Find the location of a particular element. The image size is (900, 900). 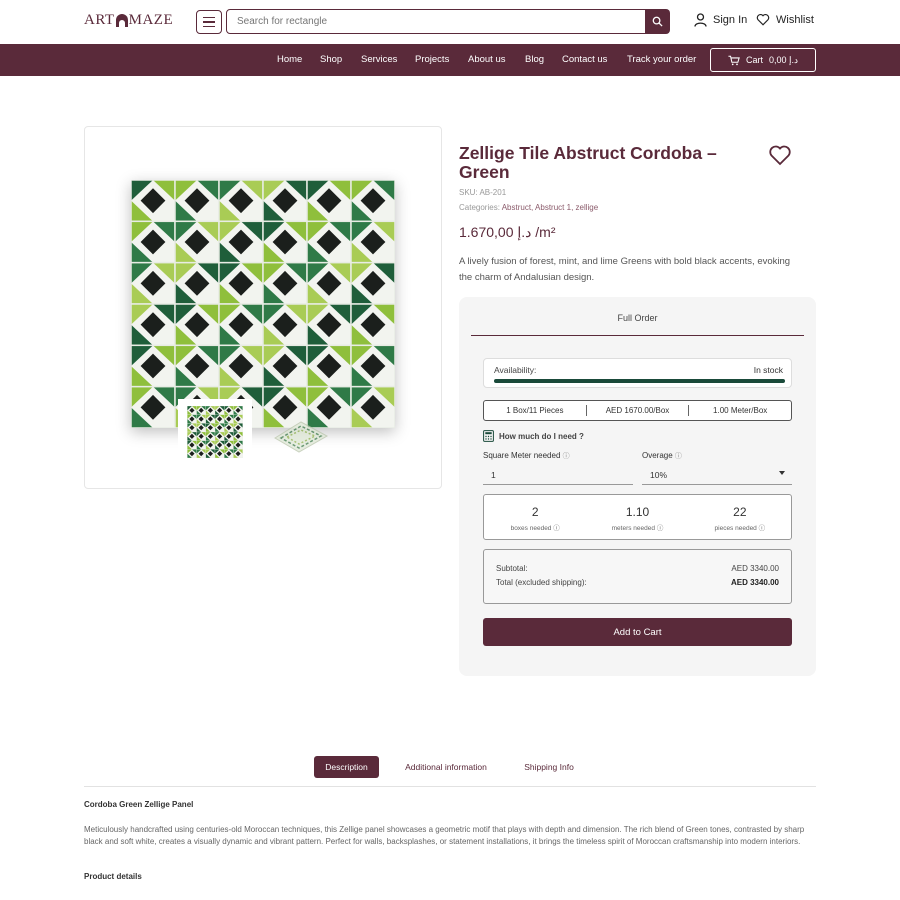

sign-in-label: Sign In is located at coordinates (730, 20).